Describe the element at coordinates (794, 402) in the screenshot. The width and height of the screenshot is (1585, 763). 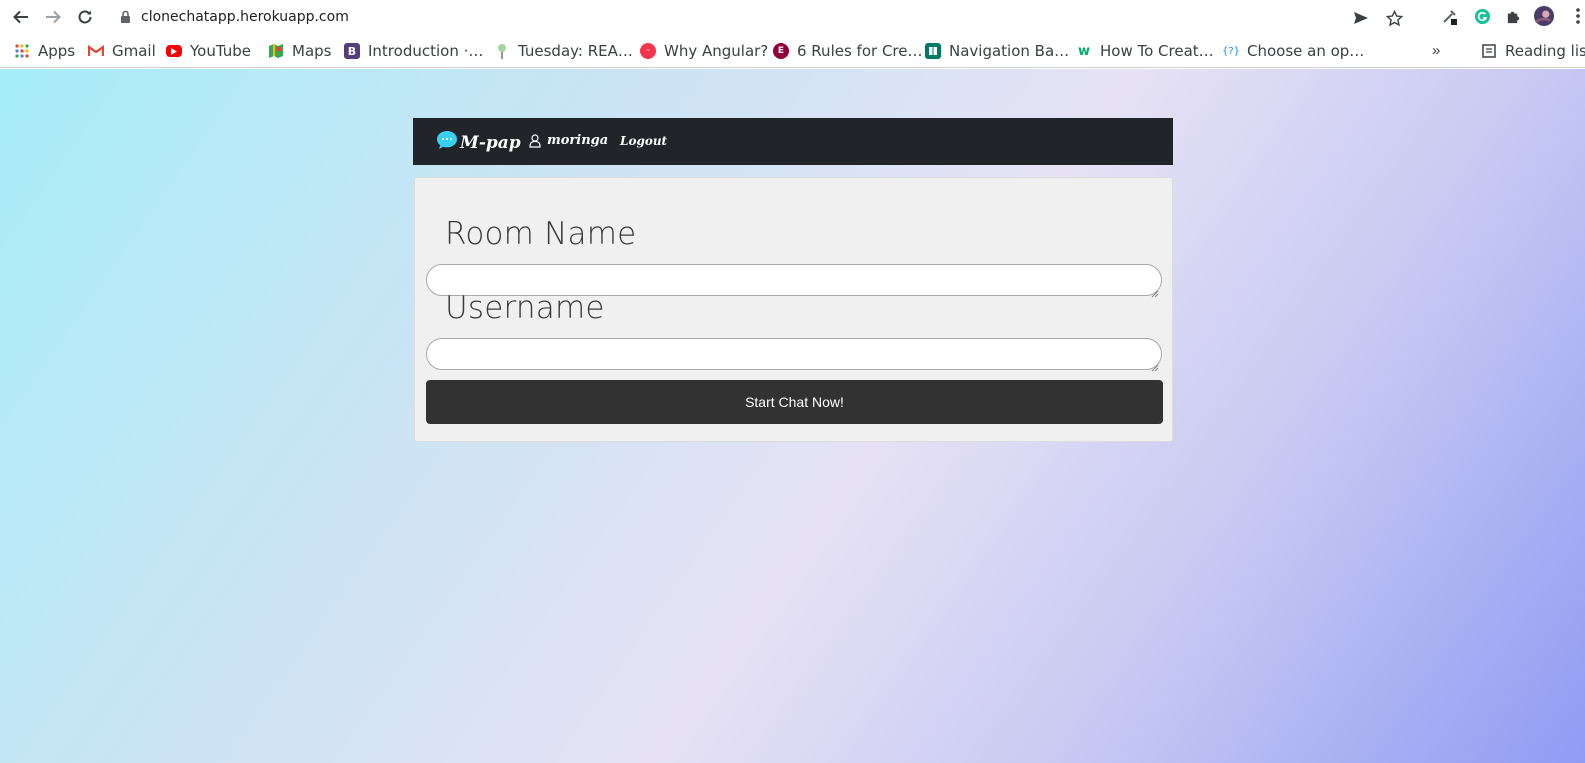
I see `start-chat-button: Start Chat Now!` at that location.